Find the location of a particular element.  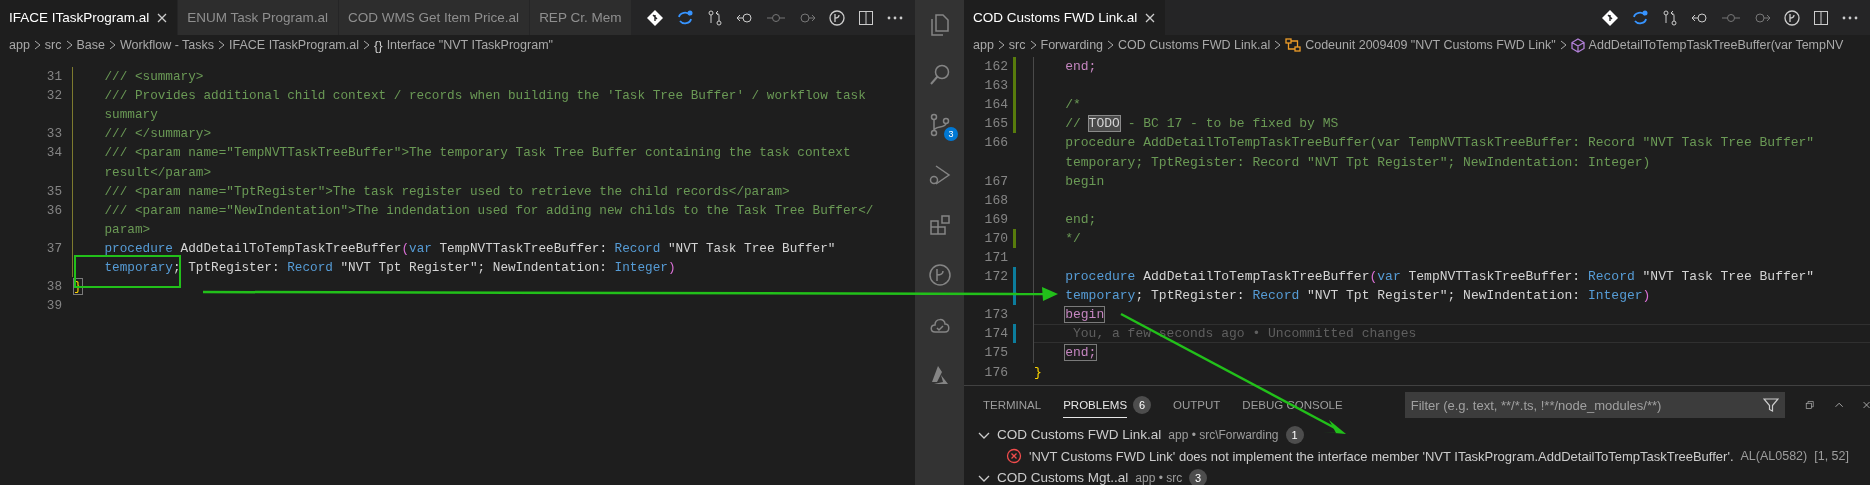

panel-tab: PROBLEMS is located at coordinates (1095, 405).